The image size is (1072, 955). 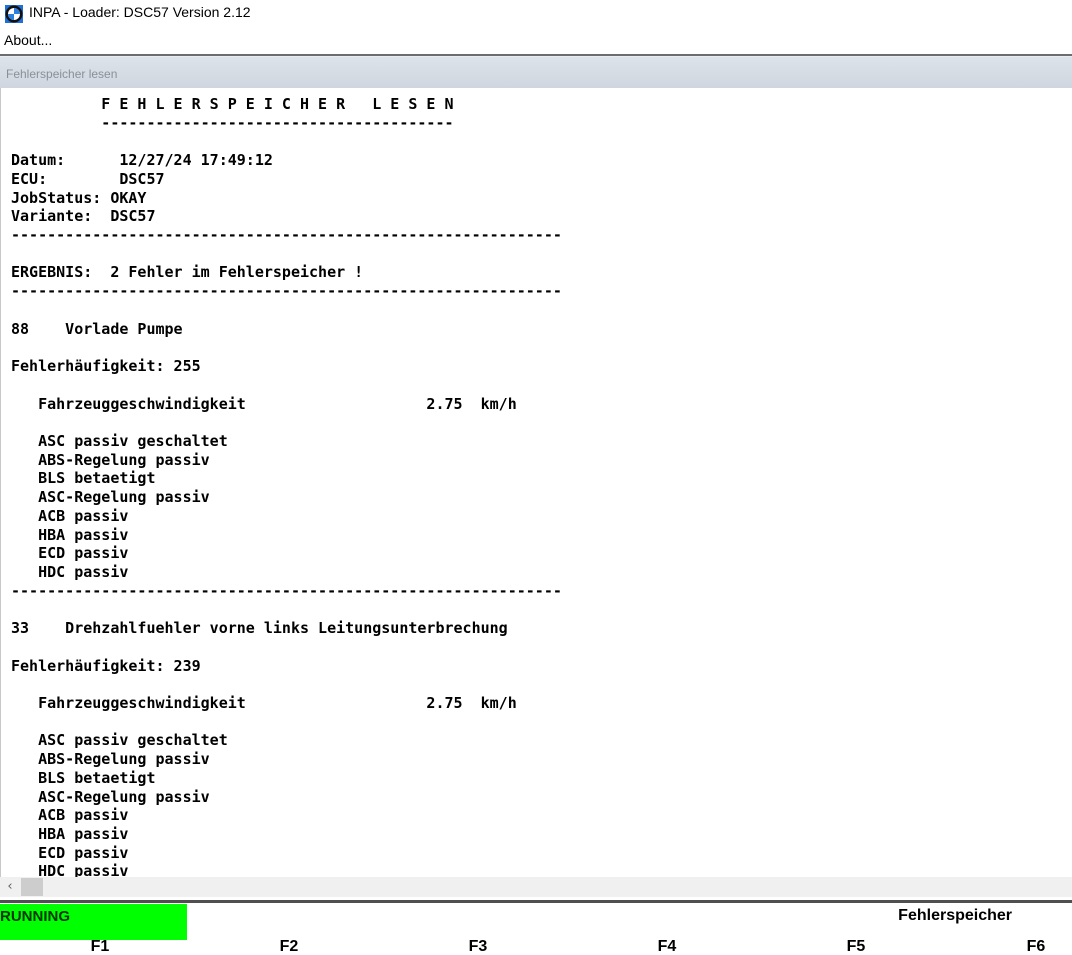 What do you see at coordinates (289, 946) in the screenshot?
I see `f2-key: F2` at bounding box center [289, 946].